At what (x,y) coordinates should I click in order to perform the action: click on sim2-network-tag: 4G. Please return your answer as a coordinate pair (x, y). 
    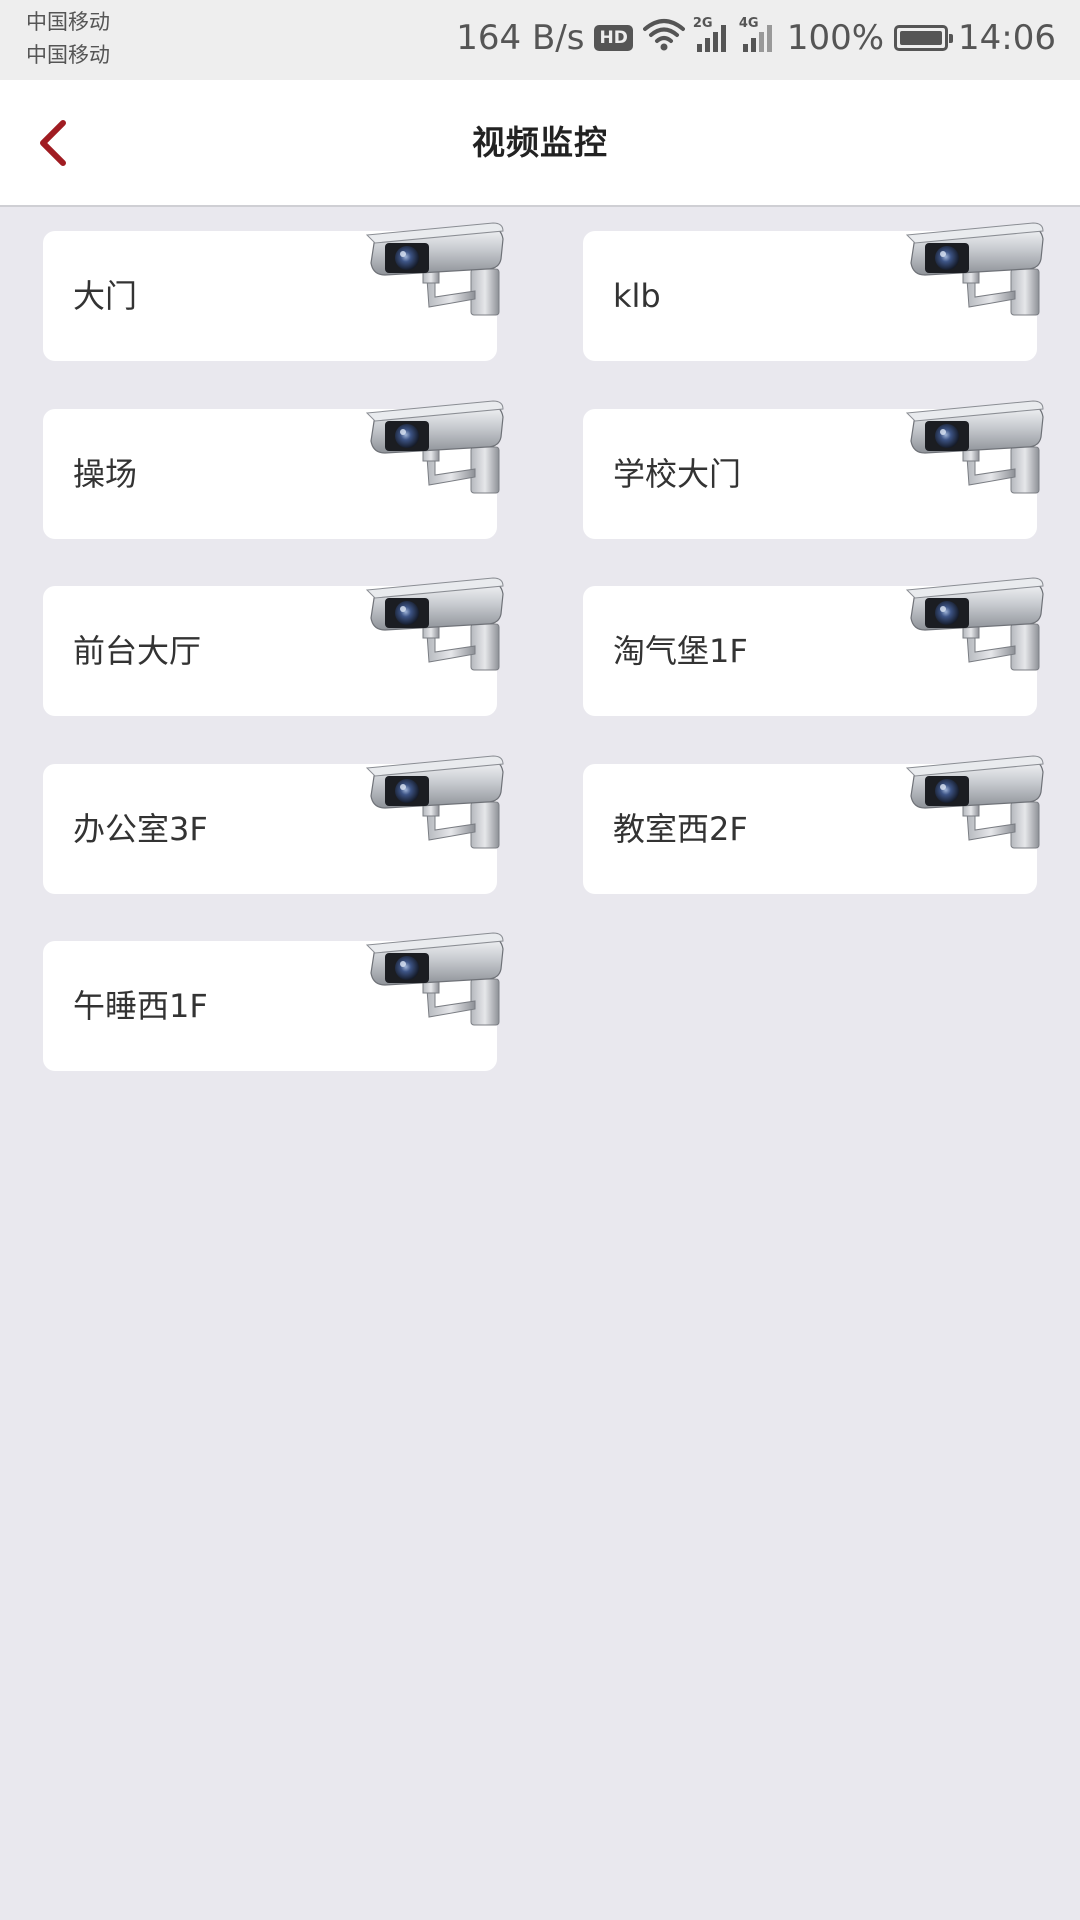
    Looking at the image, I should click on (748, 23).